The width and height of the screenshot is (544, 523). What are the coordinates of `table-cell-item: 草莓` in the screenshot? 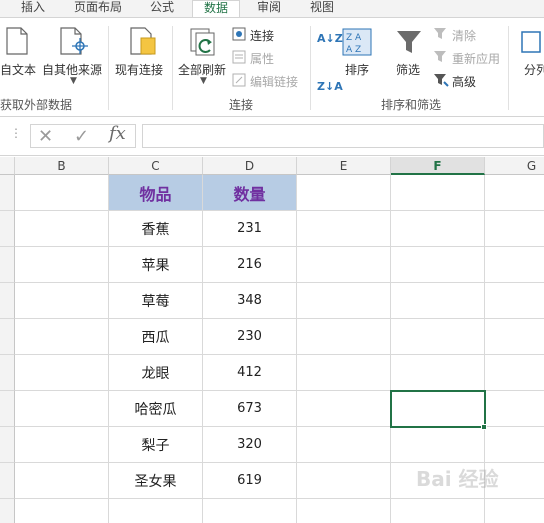 It's located at (156, 301).